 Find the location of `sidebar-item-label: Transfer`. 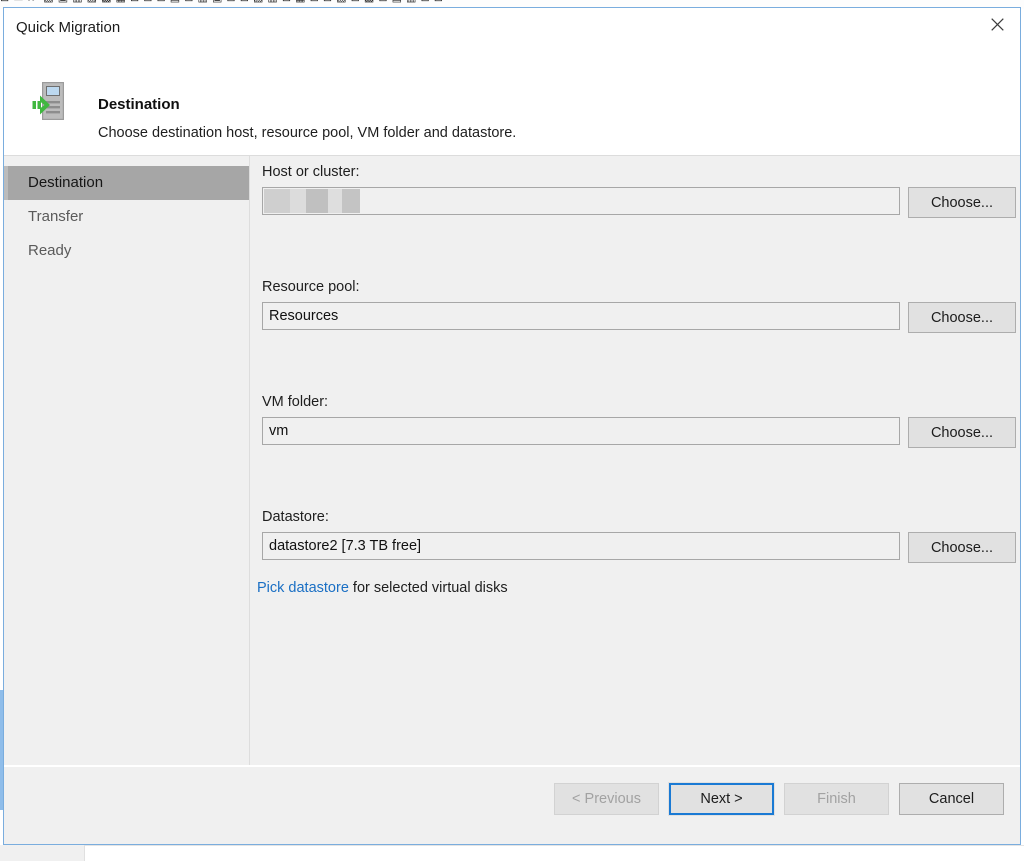

sidebar-item-label: Transfer is located at coordinates (56, 216).